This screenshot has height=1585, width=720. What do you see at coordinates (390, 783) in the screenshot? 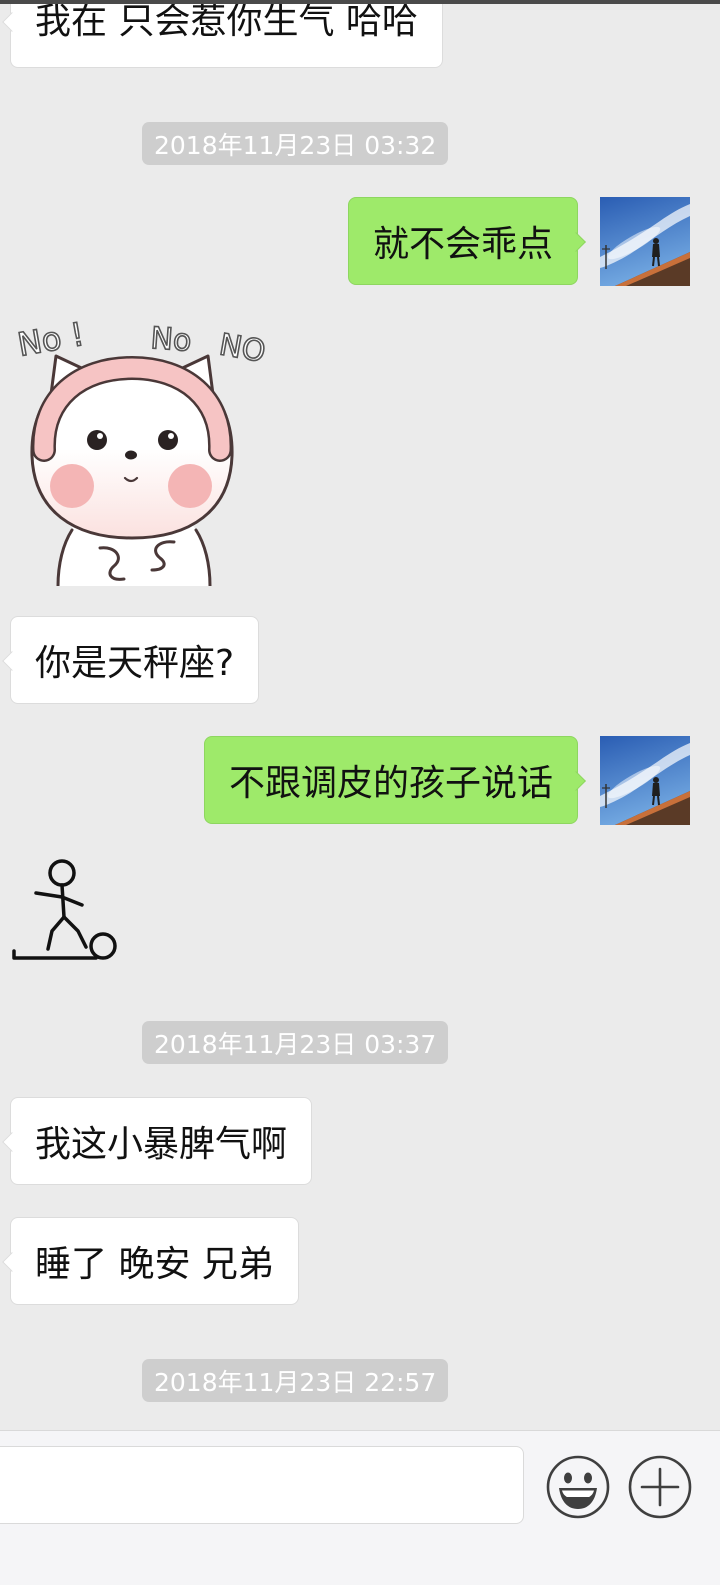
I see `message-text: 不跟调皮的孩子说话` at bounding box center [390, 783].